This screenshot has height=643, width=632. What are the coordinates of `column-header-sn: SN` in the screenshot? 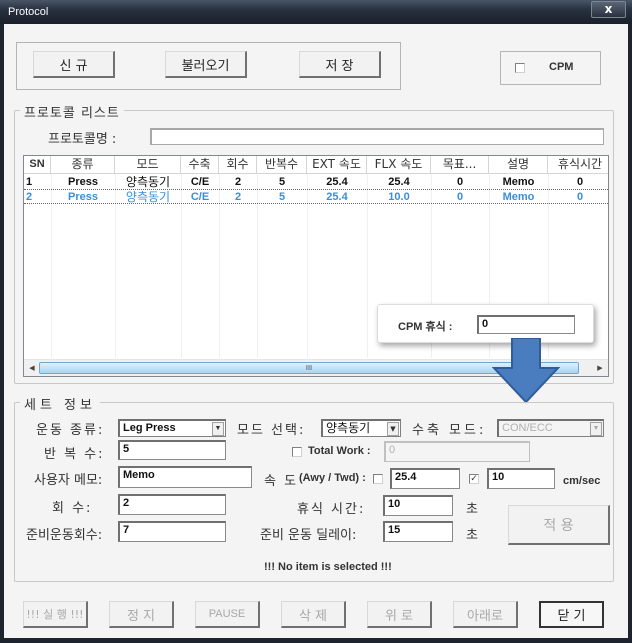 It's located at (37, 165).